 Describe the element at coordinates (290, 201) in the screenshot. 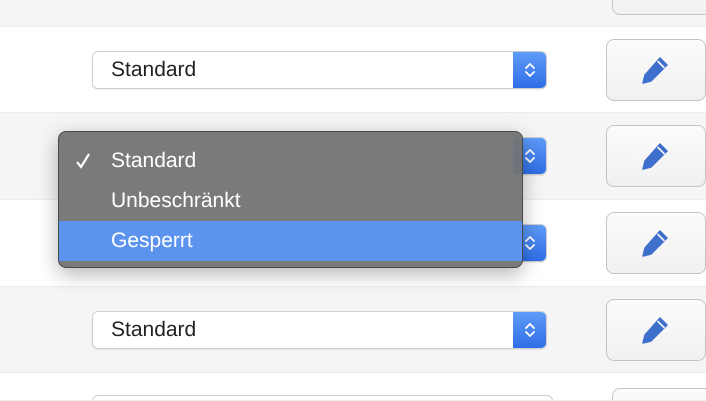

I see `menu-item: Unbeschränkt` at that location.